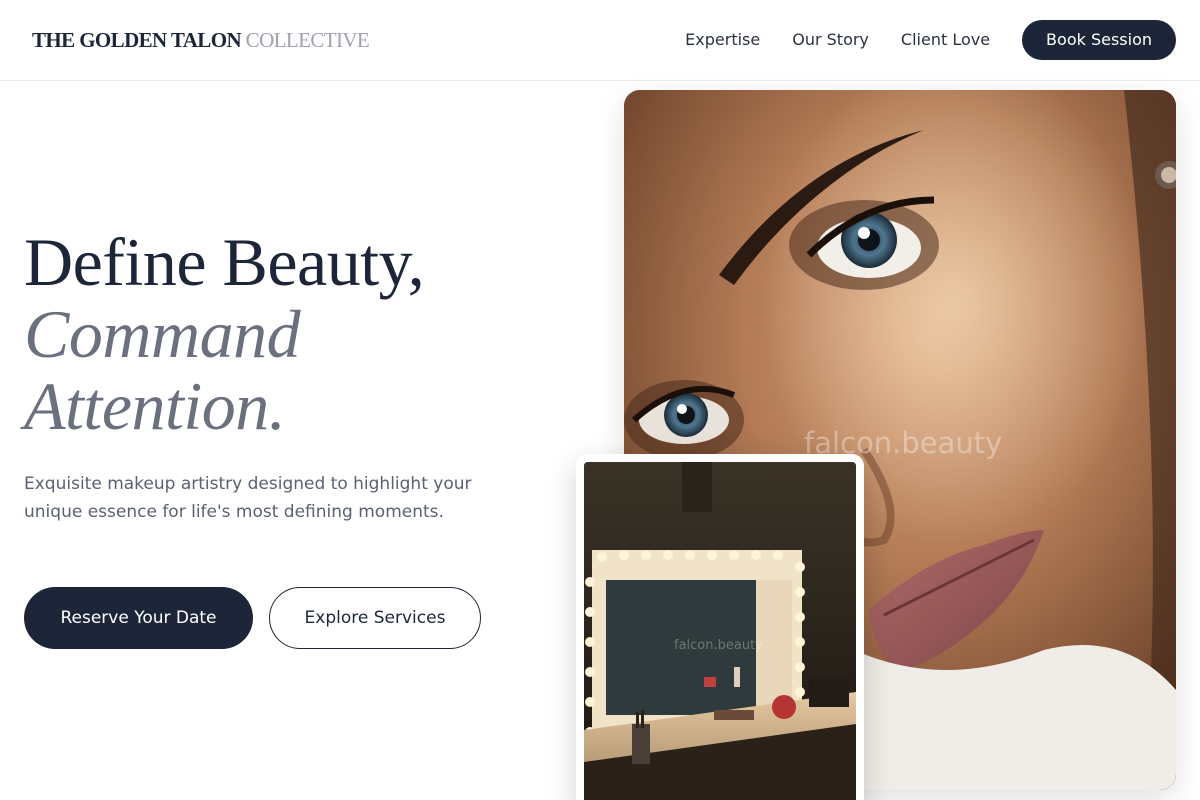  Describe the element at coordinates (137, 40) in the screenshot. I see `logo-primary-text: THE GOLDEN TALON` at that location.